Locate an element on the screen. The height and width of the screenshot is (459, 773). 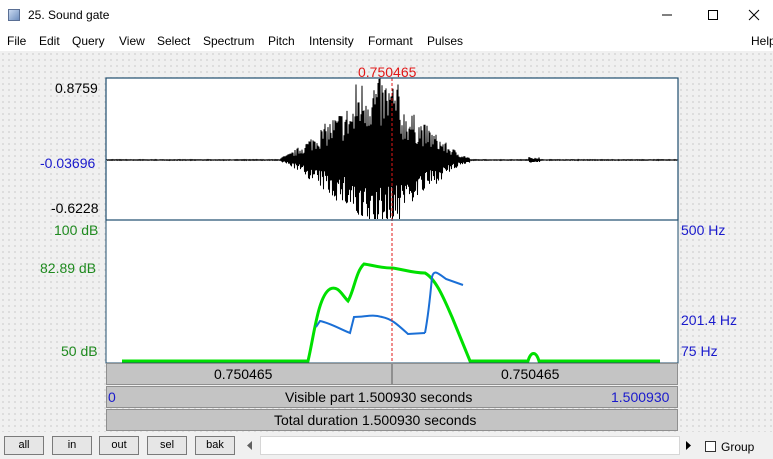
segment-right-bar: 0.750465 is located at coordinates (535, 374).